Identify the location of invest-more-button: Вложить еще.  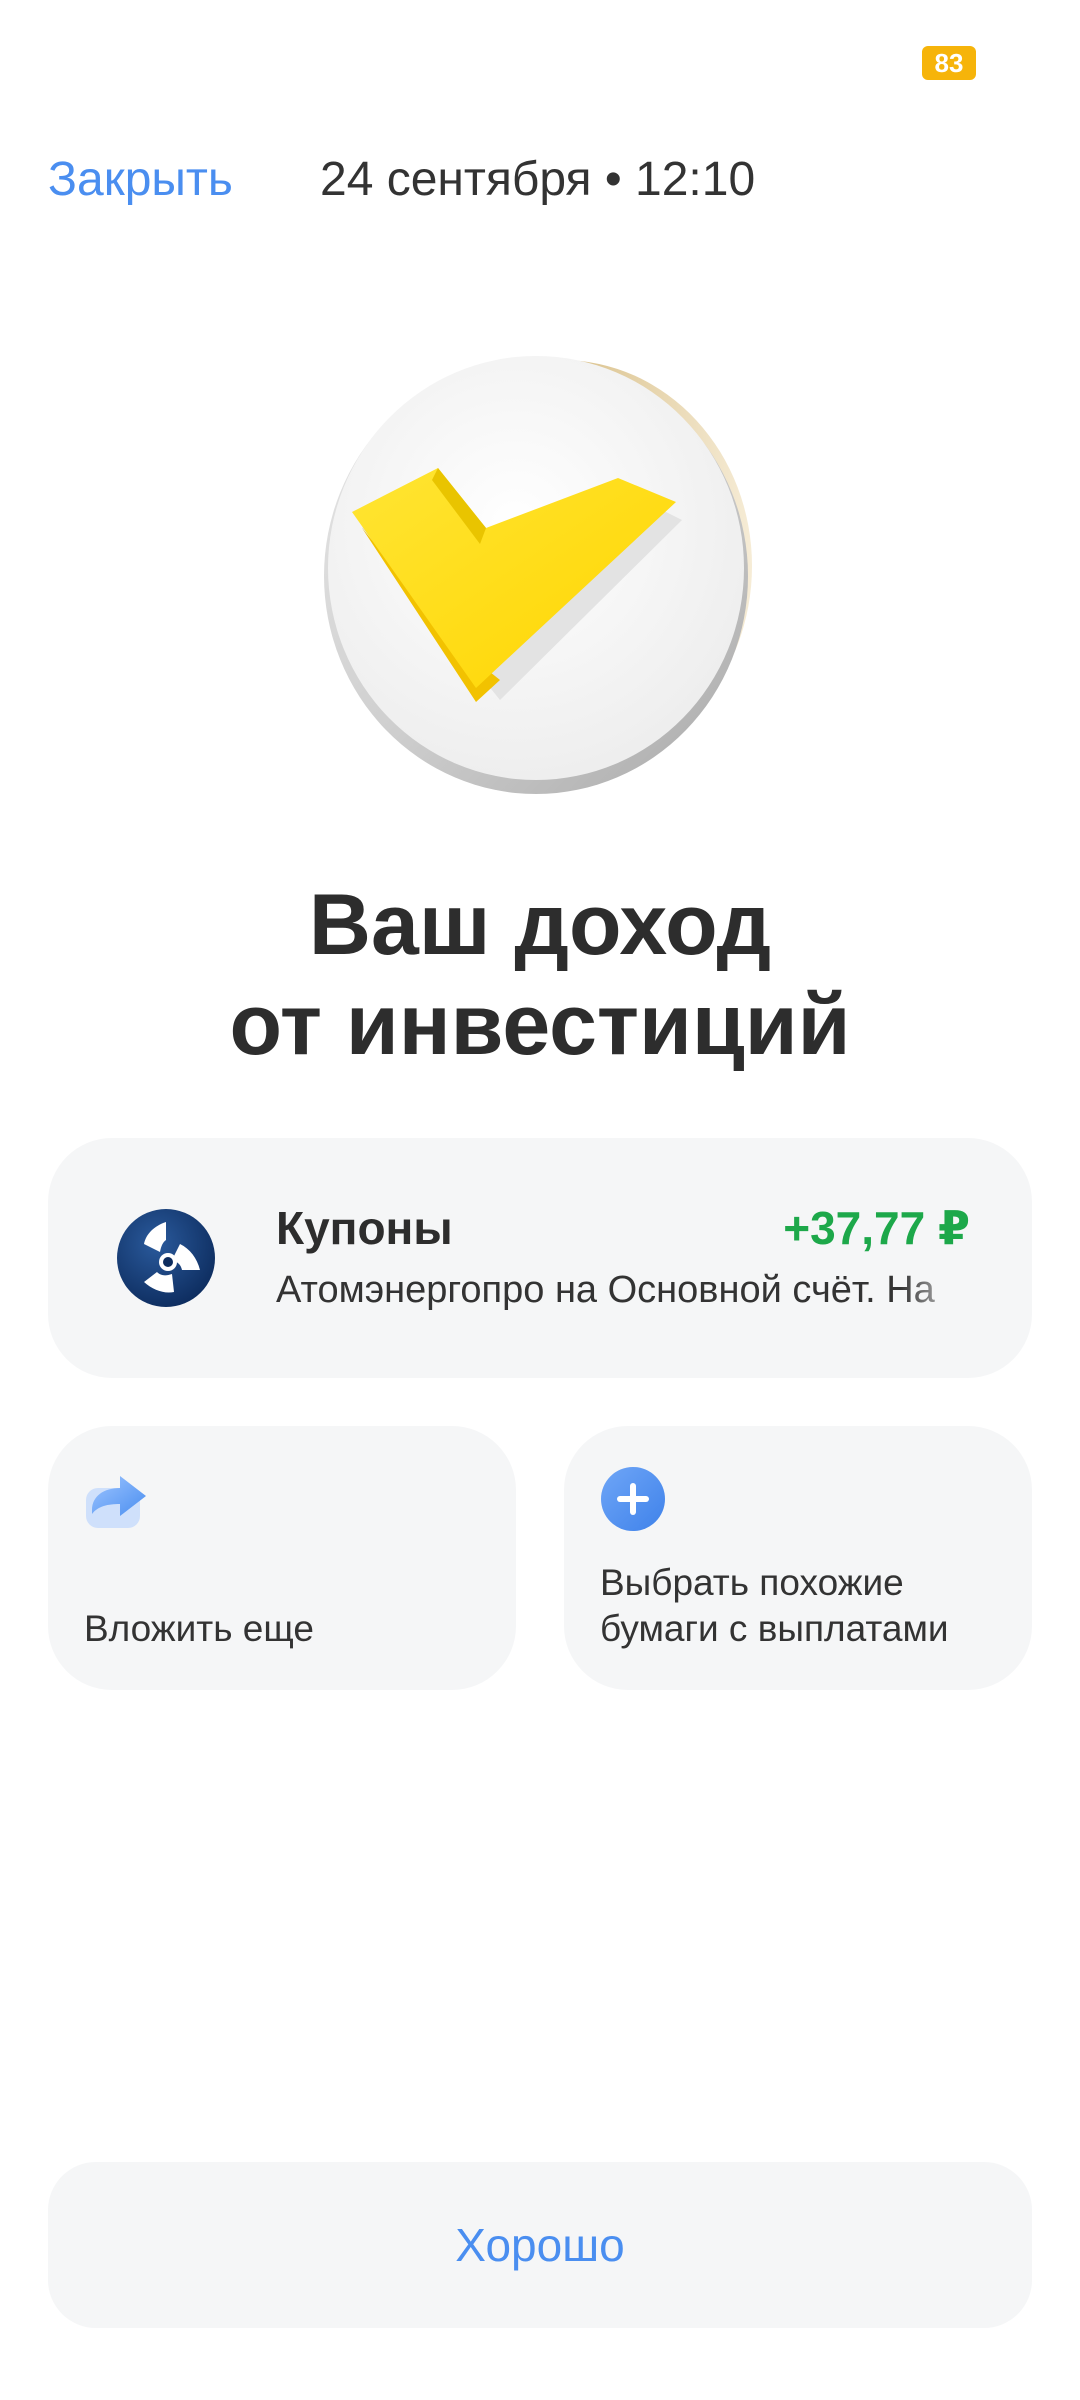
(282, 1558).